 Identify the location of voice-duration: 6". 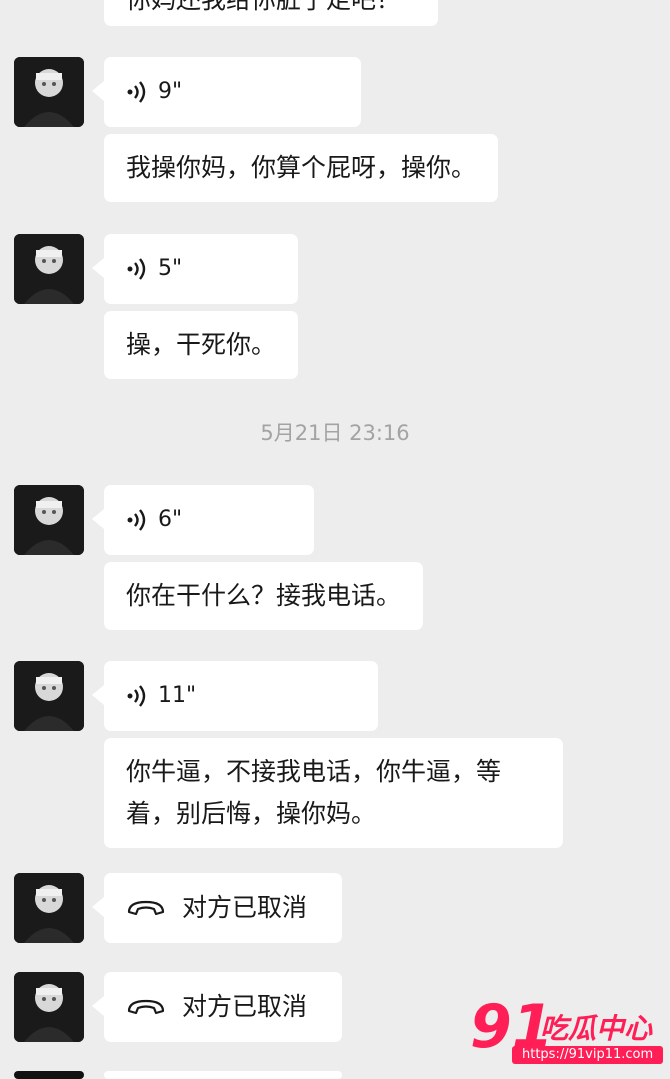
(170, 519).